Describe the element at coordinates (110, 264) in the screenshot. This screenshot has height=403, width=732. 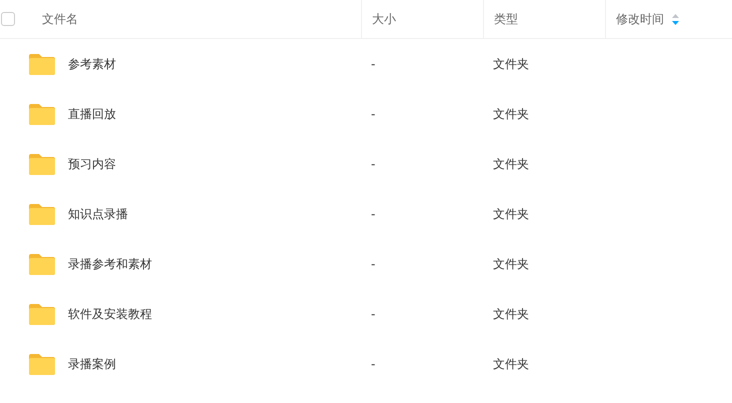
I see `file-name: 录播参考和素材` at that location.